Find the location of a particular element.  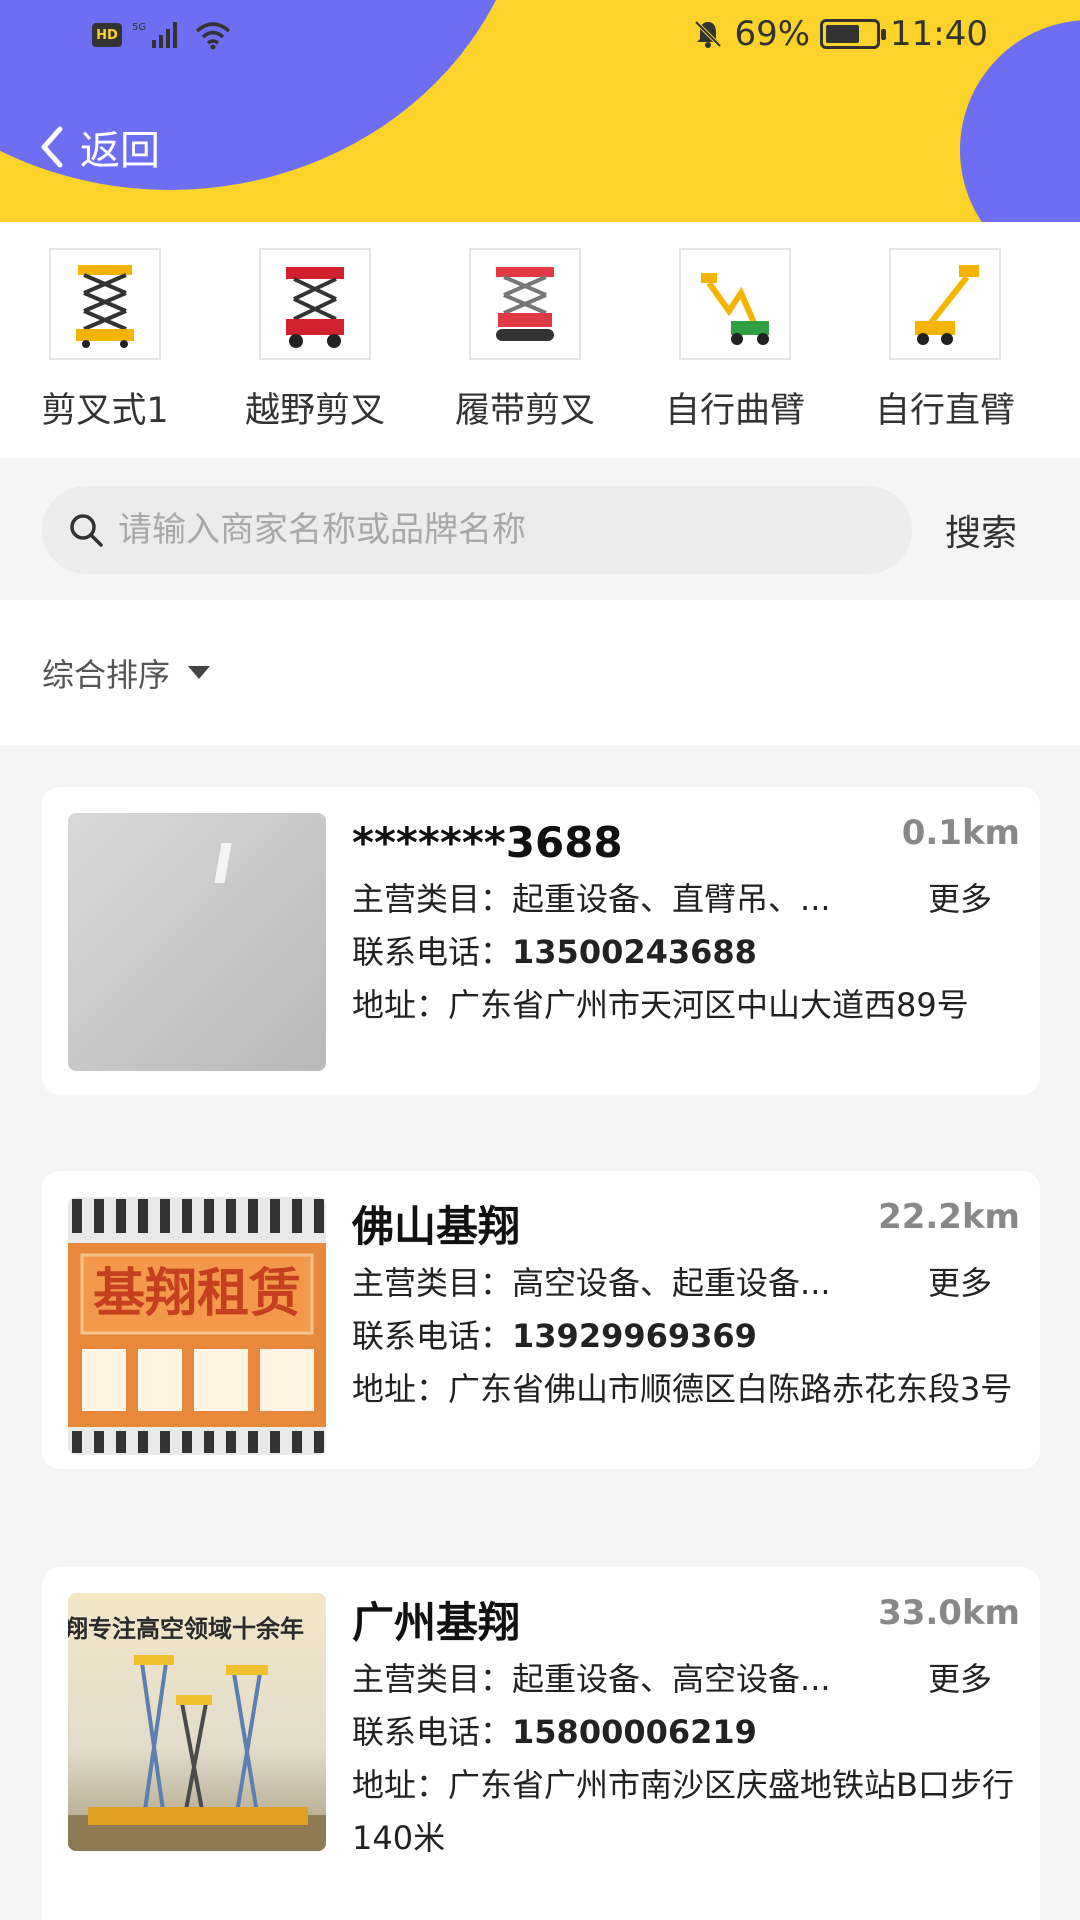

battery-percent: 69% is located at coordinates (772, 34).